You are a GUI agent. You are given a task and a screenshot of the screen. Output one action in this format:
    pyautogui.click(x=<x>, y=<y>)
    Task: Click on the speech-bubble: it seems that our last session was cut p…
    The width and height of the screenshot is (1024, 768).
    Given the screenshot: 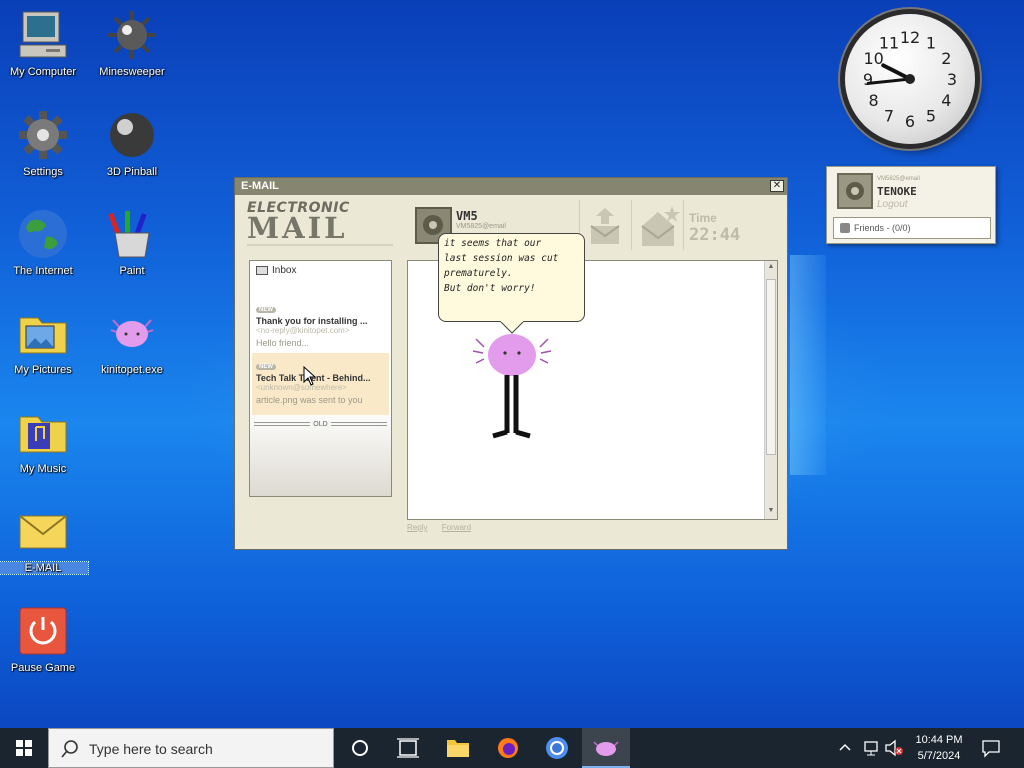 What is the action you would take?
    pyautogui.click(x=511, y=277)
    